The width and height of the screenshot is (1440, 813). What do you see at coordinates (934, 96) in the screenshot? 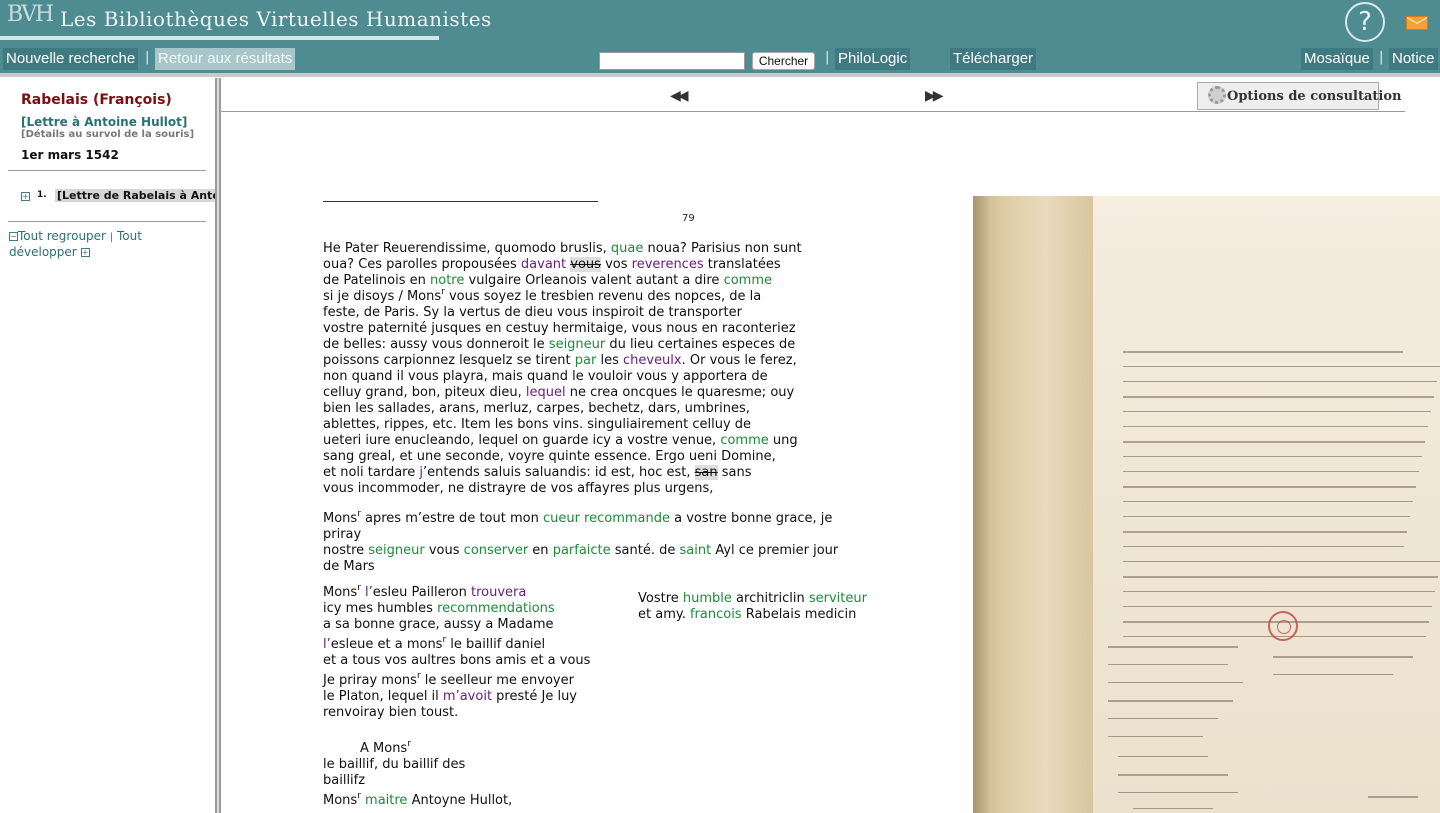
I see `next-page-icon: ▶▶` at bounding box center [934, 96].